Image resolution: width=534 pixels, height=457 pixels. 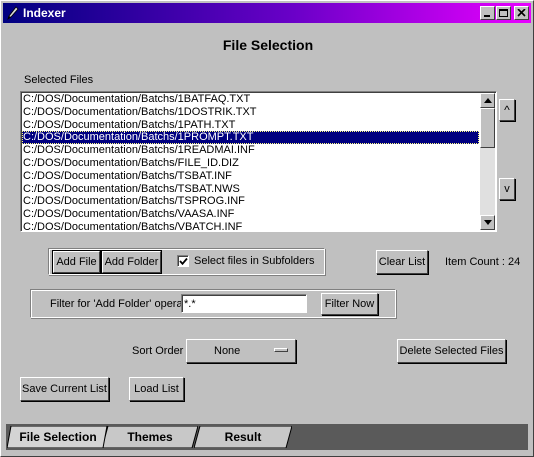 I want to click on list-item: C:/DOS/Documentation/Batchs/VBATCH.INF, so click(x=250, y=226).